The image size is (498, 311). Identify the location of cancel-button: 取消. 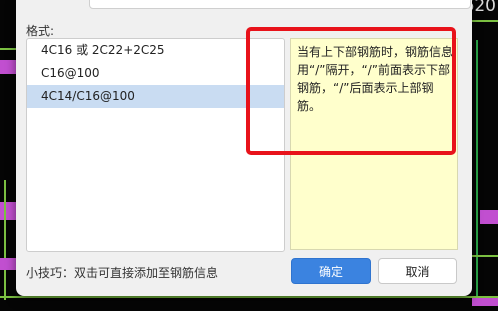
(417, 271).